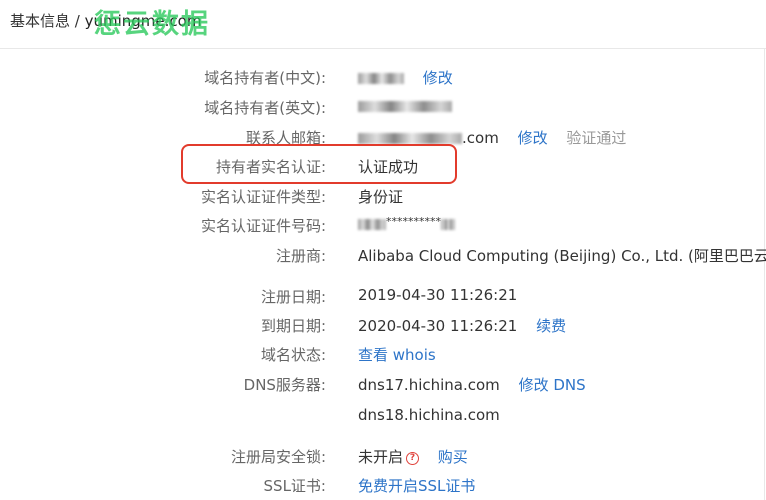 This screenshot has height=500, width=766. What do you see at coordinates (438, 326) in the screenshot?
I see `exp-date-value: 2020-04-30 11:26:21` at bounding box center [438, 326].